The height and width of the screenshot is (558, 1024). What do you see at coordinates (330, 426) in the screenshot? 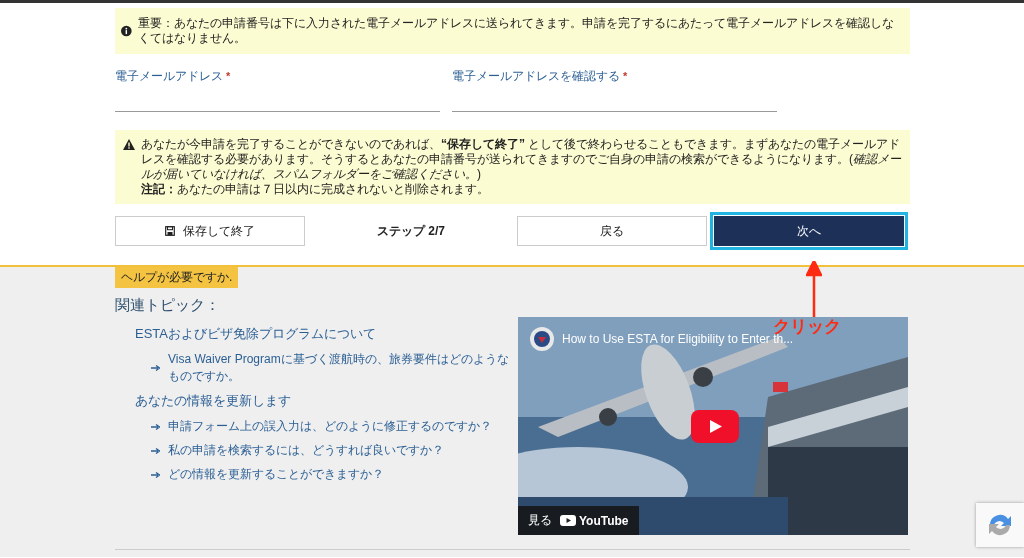
I see `help-link: 申請フォーム上の誤入力は、どのように修正するのですか？` at bounding box center [330, 426].